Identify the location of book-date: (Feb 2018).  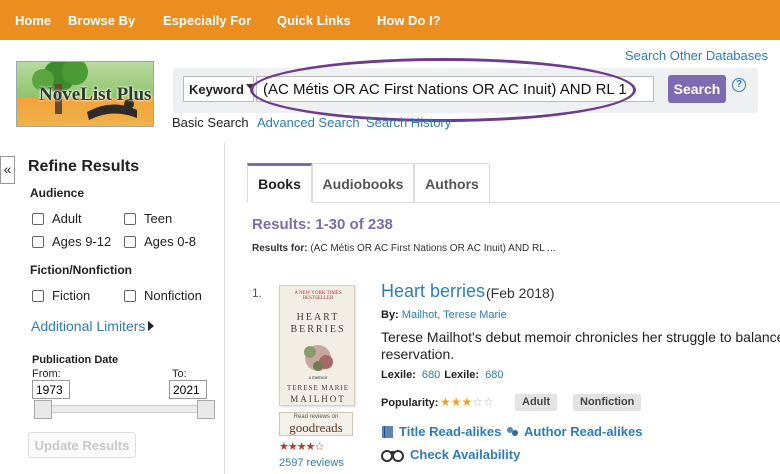
(520, 293).